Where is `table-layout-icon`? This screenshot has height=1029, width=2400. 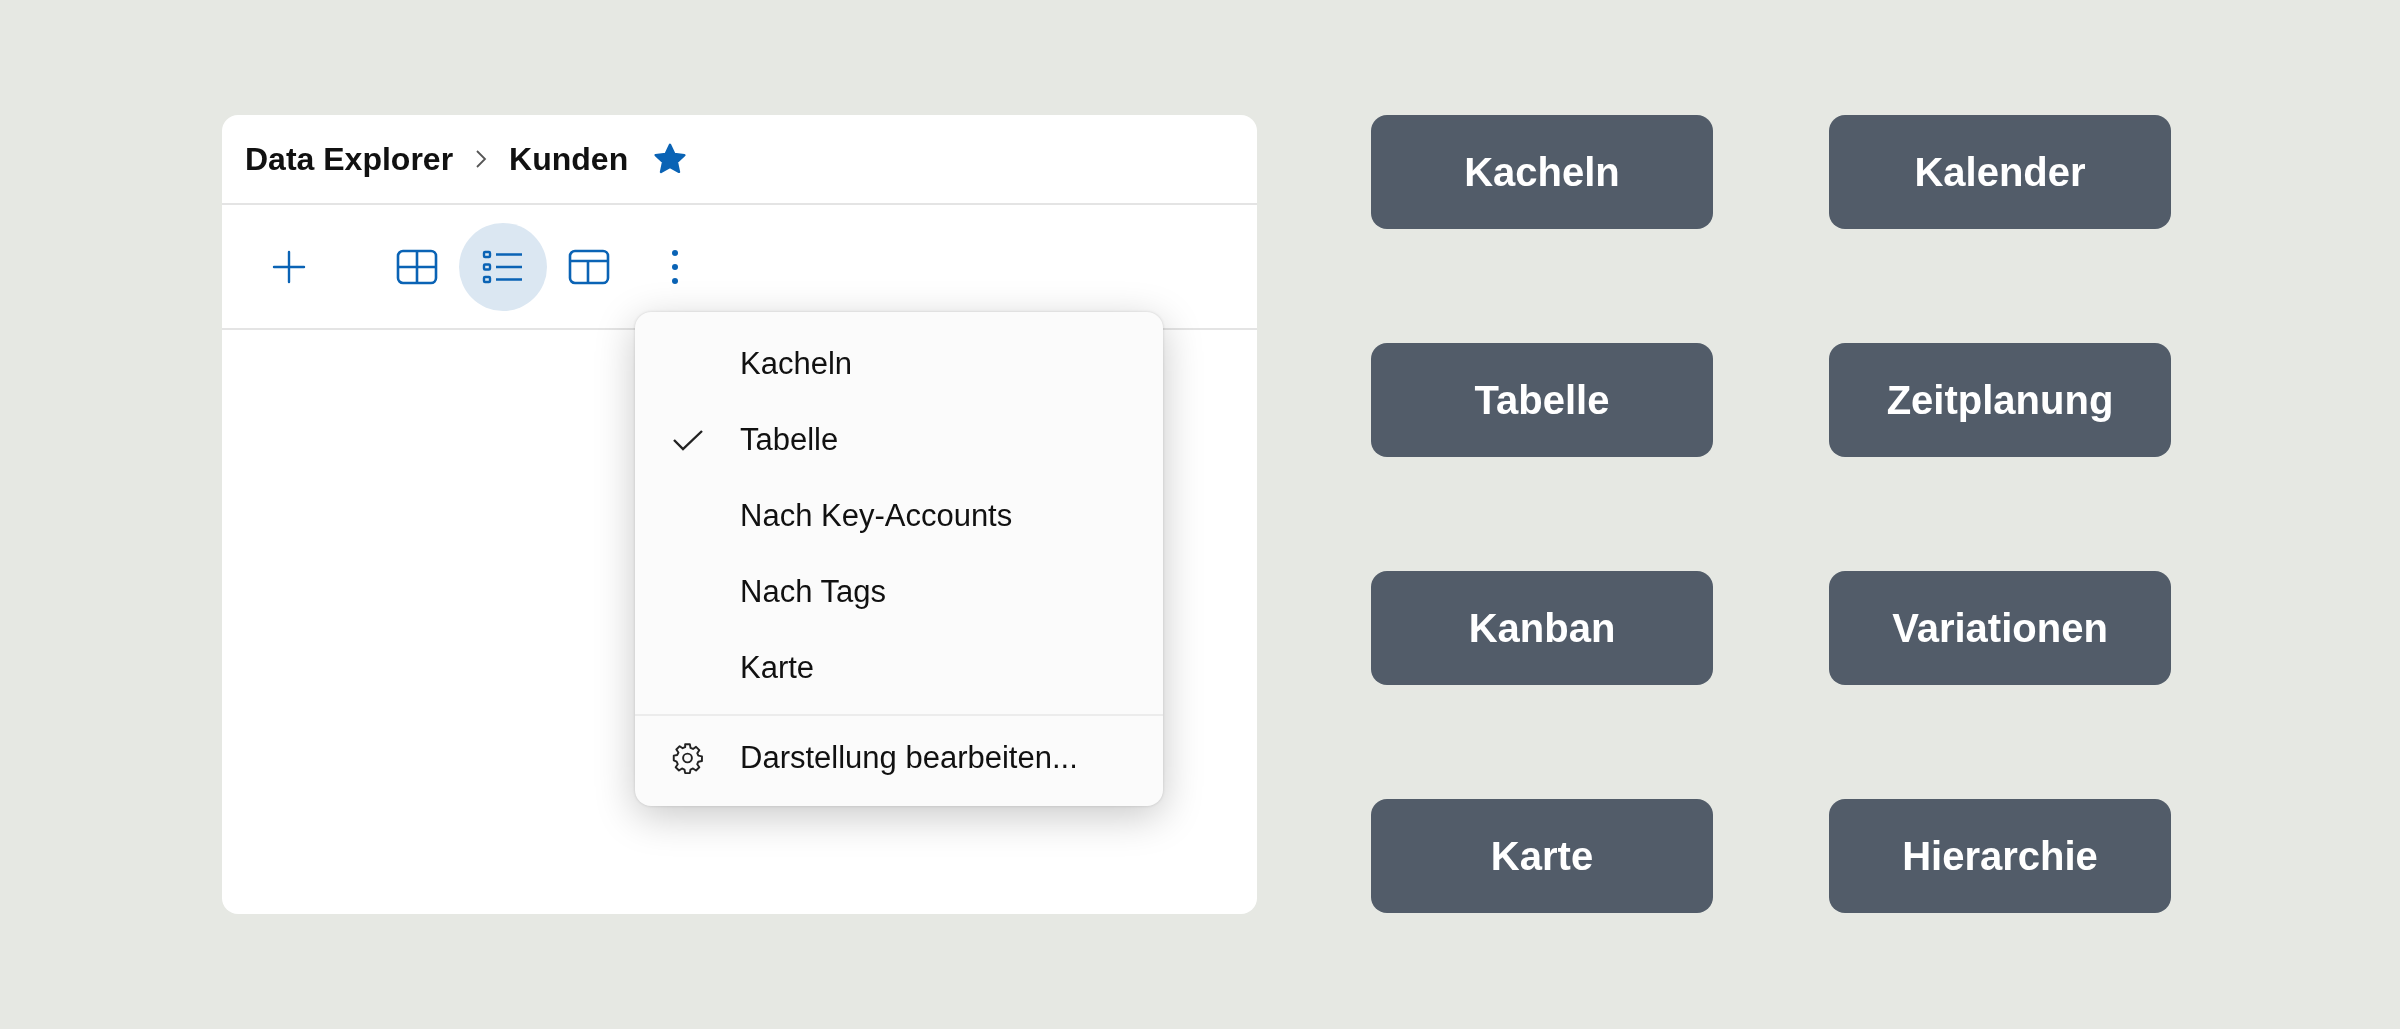 table-layout-icon is located at coordinates (589, 266).